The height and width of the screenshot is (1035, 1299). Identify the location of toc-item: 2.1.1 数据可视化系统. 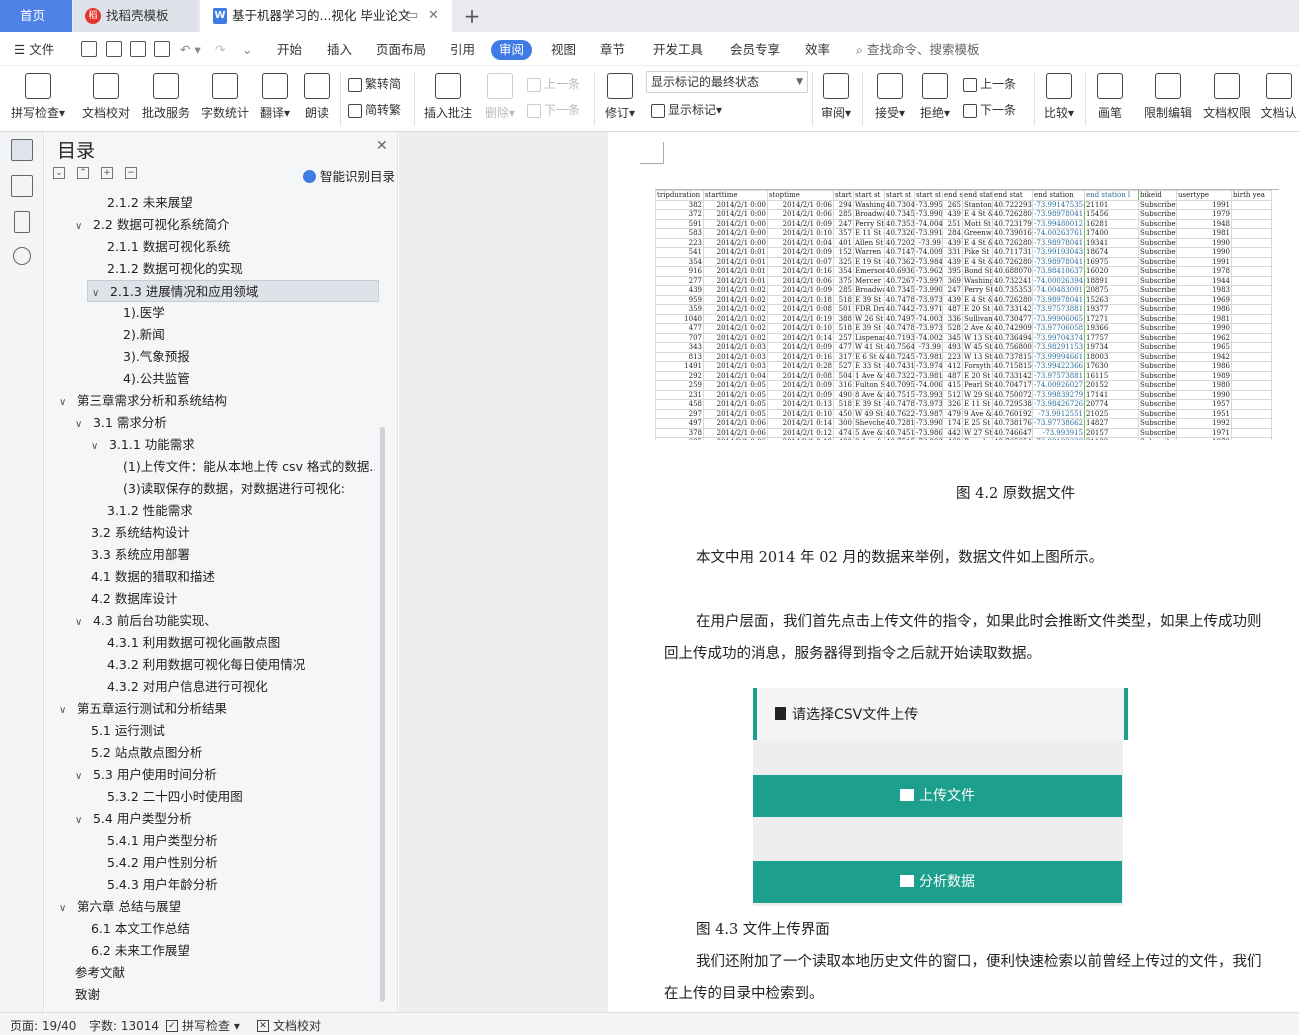
(210, 247).